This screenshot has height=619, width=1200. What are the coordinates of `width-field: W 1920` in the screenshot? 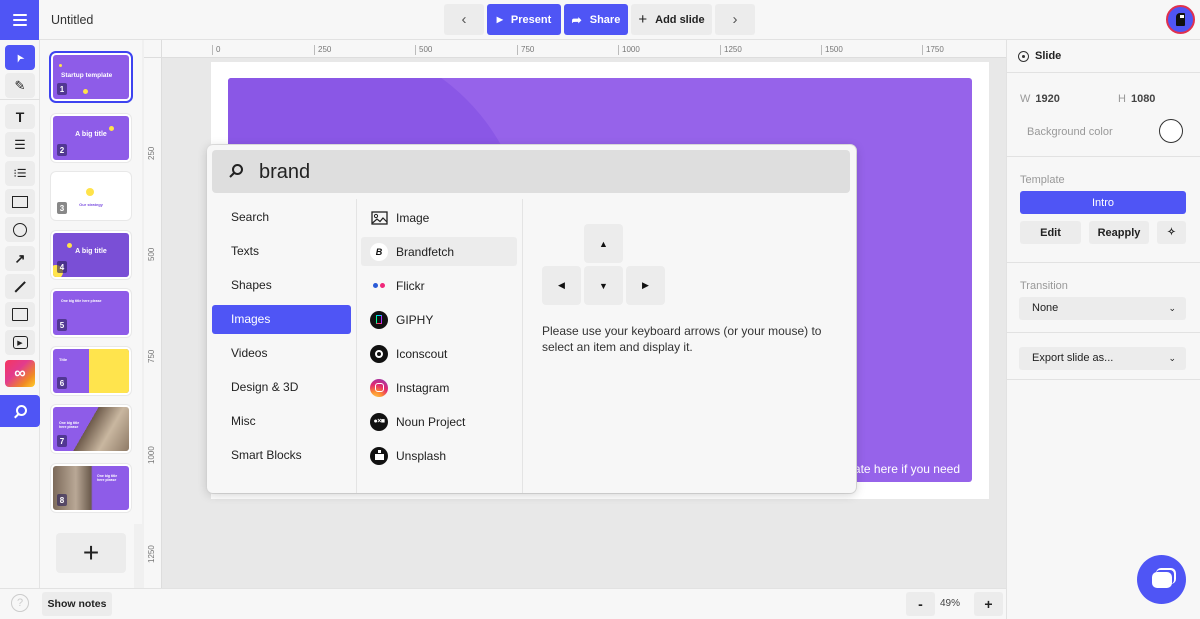 It's located at (1040, 99).